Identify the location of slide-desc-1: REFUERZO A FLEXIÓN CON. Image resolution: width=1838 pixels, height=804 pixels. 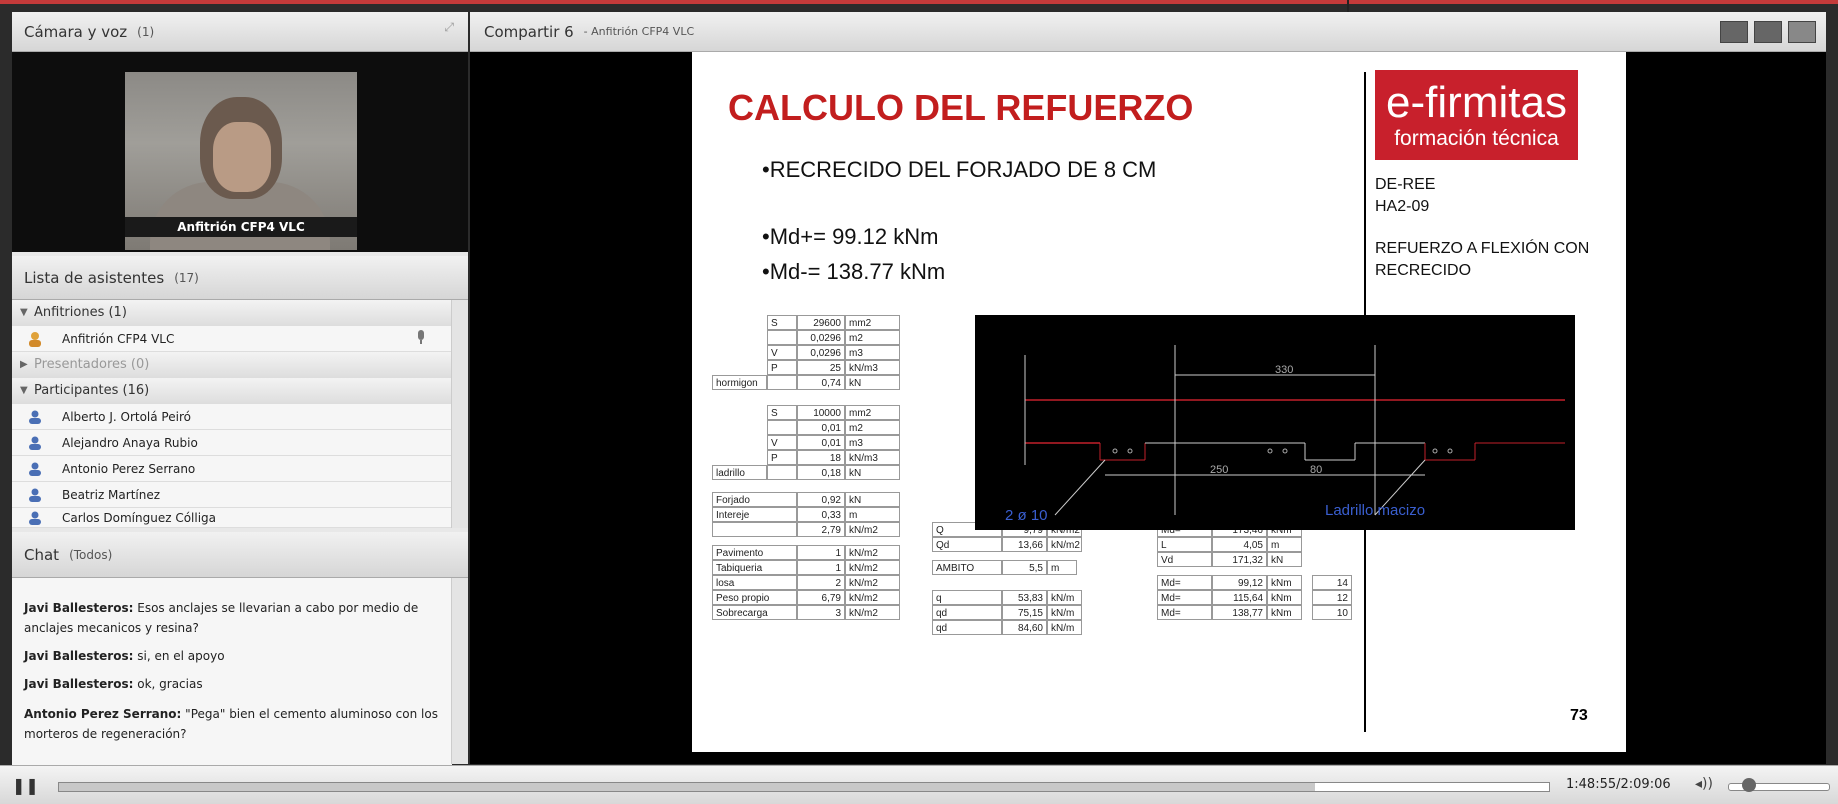
(1482, 248).